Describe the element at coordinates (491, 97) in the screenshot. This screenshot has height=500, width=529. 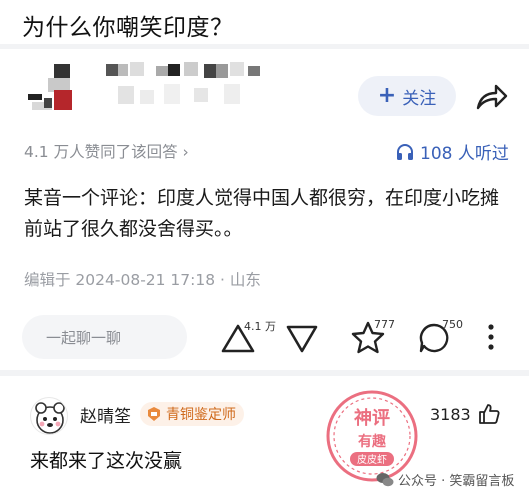
I see `share-icon` at that location.